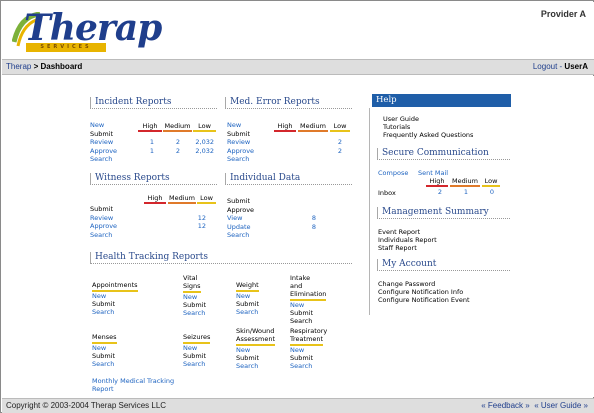 The height and width of the screenshot is (413, 594). I want to click on feedback-link: « Feedback », so click(505, 405).